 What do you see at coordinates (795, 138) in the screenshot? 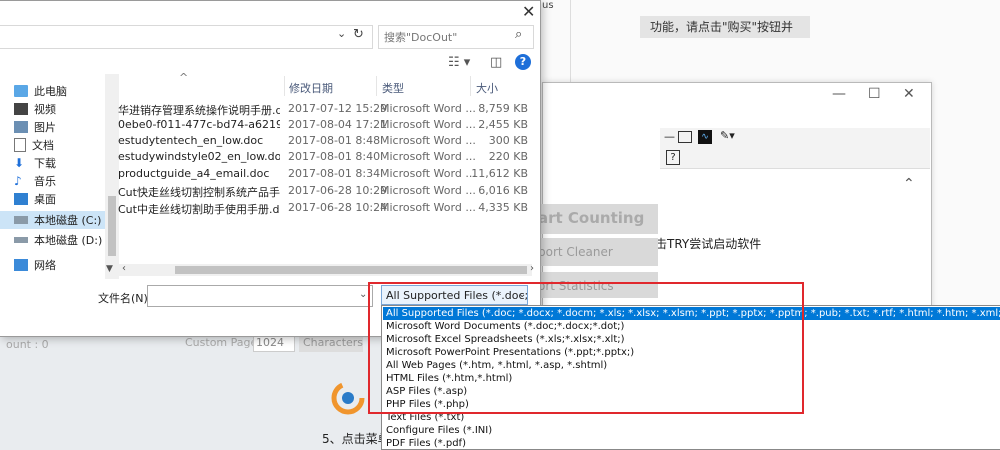
I see `background-toolbar: — ∿ ✎▾` at bounding box center [795, 138].